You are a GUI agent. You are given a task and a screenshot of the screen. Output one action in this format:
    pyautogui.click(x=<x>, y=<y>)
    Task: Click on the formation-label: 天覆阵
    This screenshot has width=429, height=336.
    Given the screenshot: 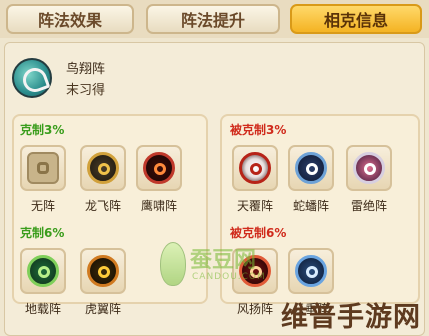 What is the action you would take?
    pyautogui.click(x=254, y=206)
    